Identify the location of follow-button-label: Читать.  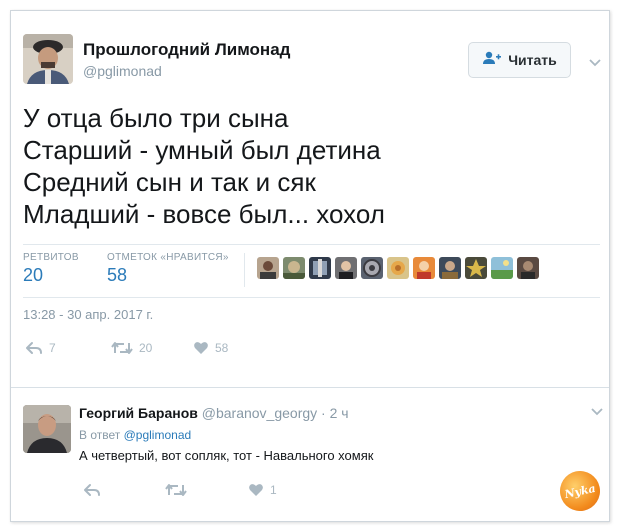
(532, 60).